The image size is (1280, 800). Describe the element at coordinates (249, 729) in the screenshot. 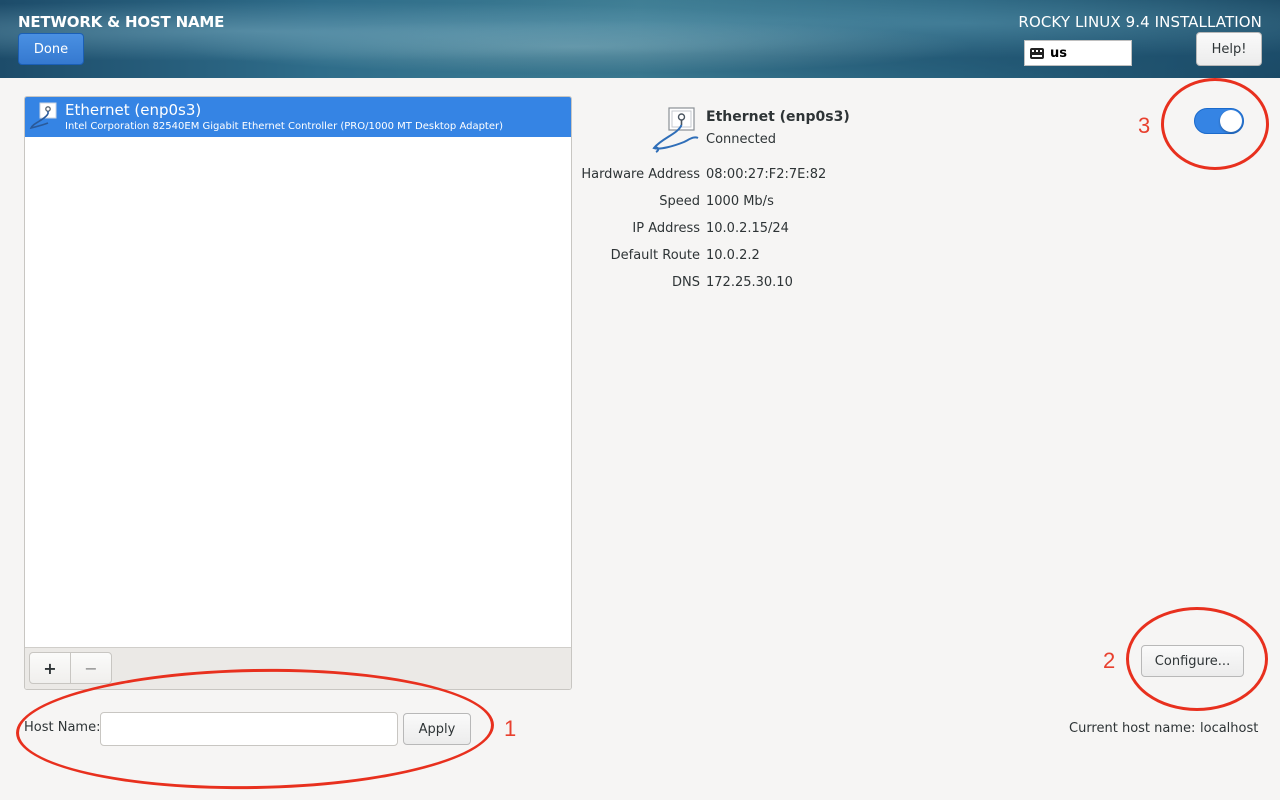

I see `host-name-input` at that location.